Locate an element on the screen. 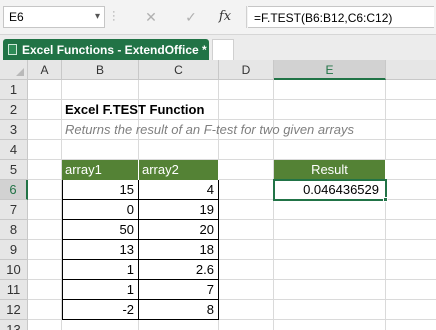 This screenshot has height=330, width=436. array2-cell: 7 is located at coordinates (179, 290).